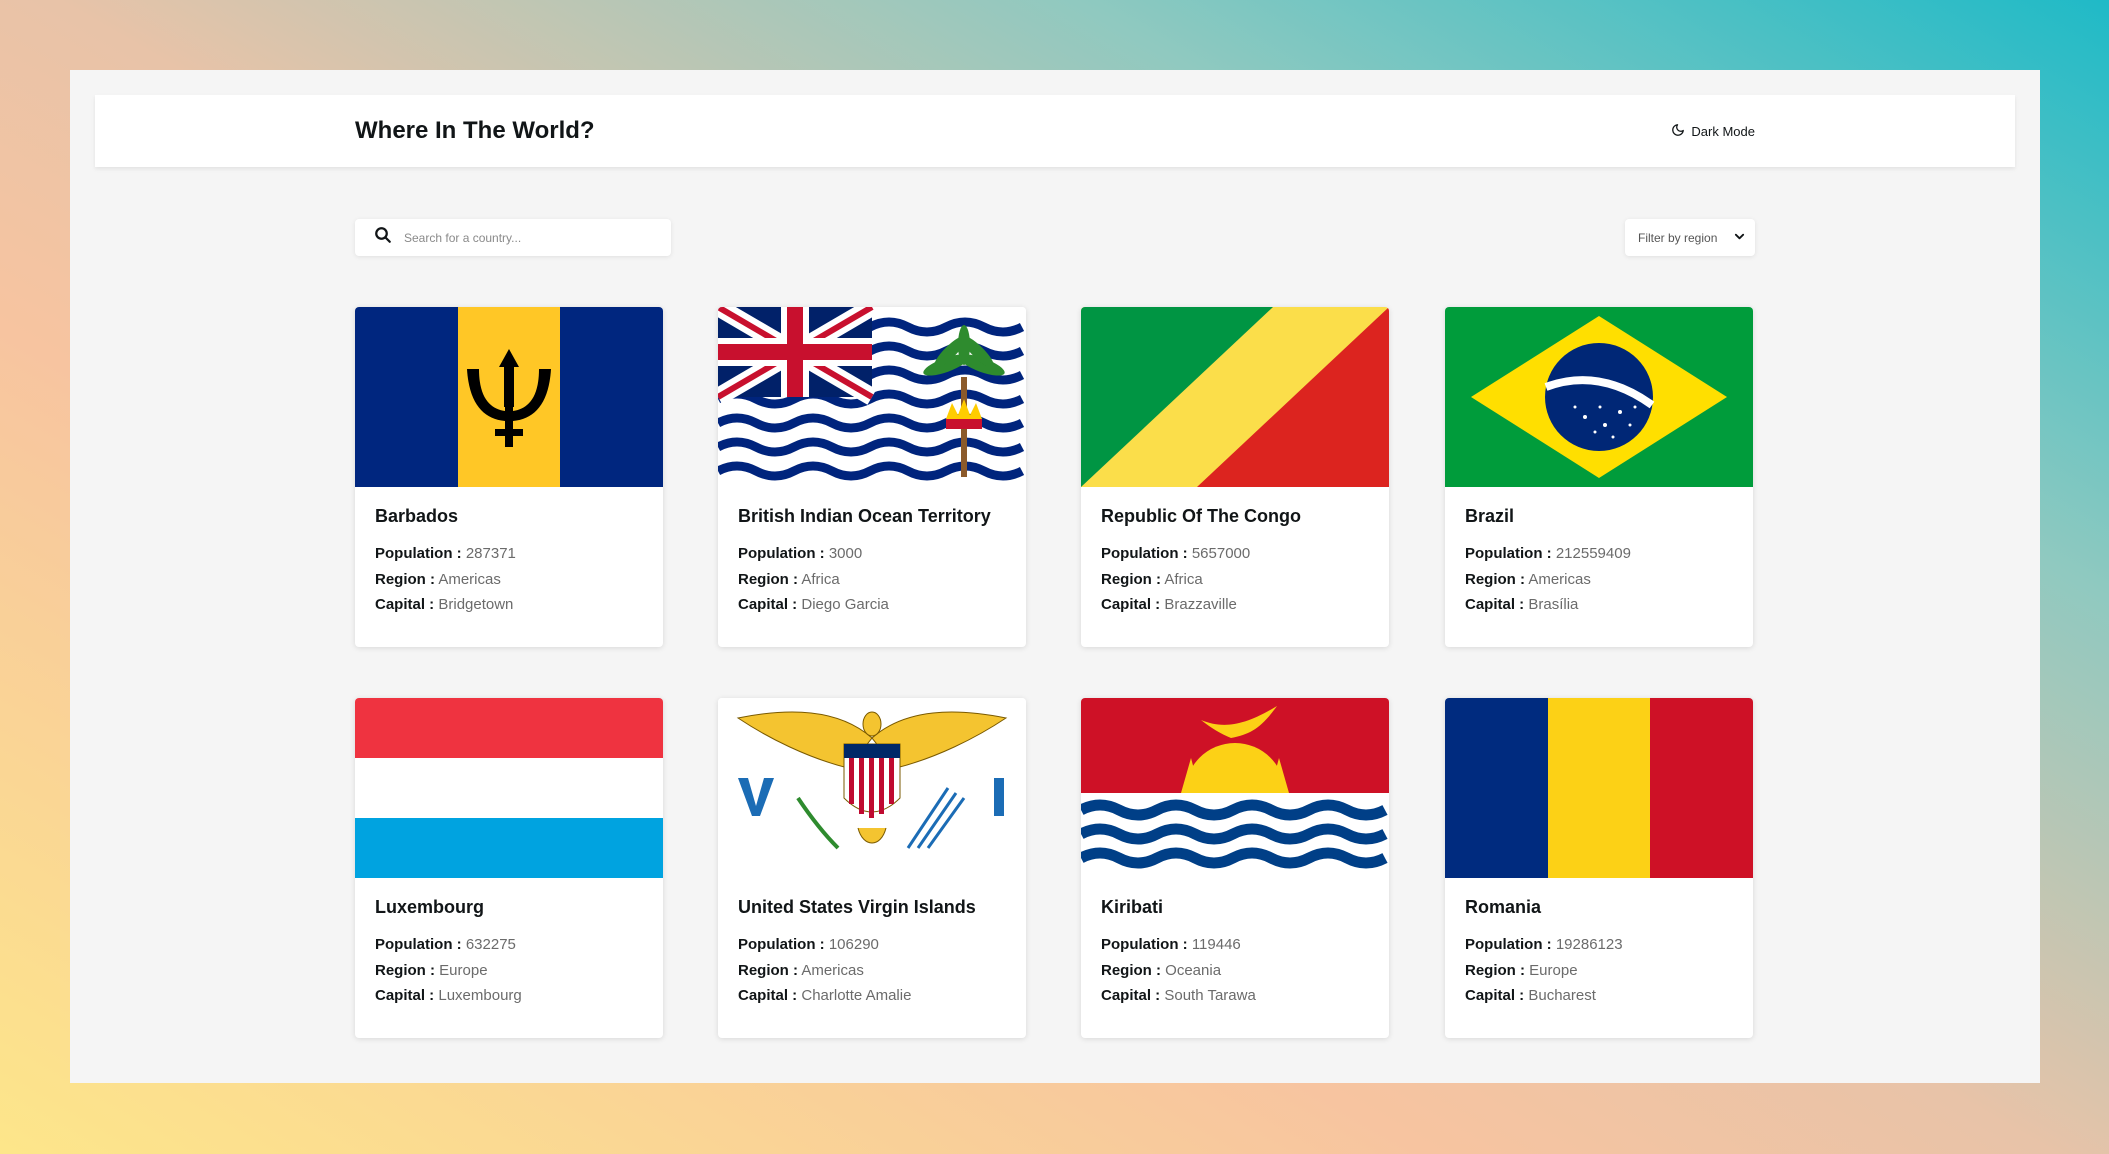 The width and height of the screenshot is (2109, 1154). I want to click on capital-value: South Tarawa, so click(1210, 995).